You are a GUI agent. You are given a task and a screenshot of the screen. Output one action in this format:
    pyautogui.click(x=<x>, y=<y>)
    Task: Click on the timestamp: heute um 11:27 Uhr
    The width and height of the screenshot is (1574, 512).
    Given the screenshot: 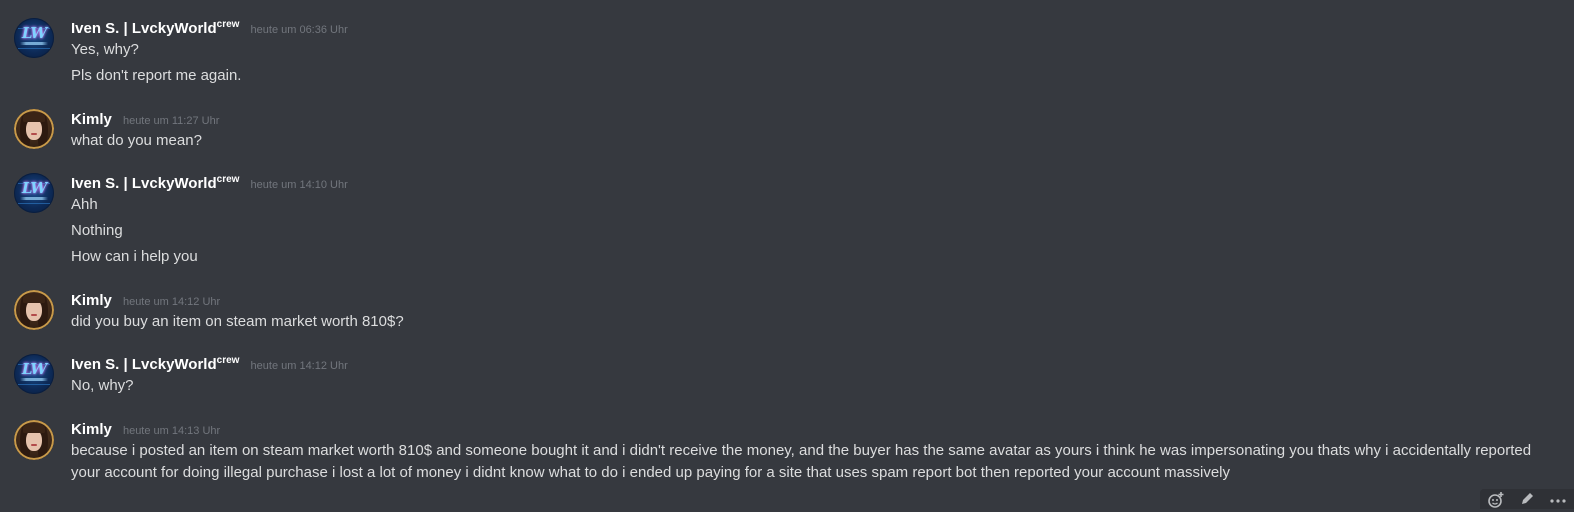 What is the action you would take?
    pyautogui.click(x=171, y=121)
    